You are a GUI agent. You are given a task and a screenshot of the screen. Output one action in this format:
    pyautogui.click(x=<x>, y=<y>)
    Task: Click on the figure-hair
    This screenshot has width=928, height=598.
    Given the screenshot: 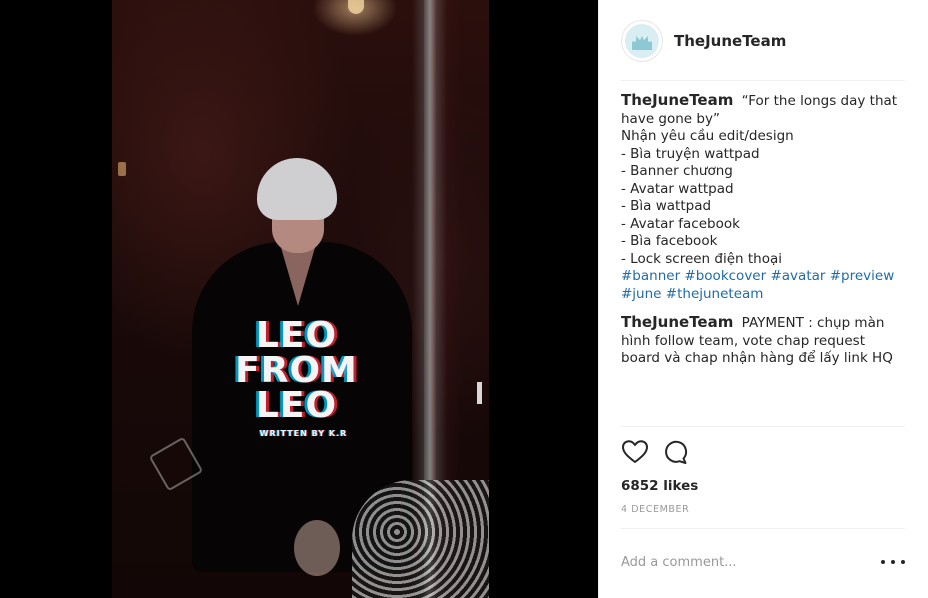 What is the action you would take?
    pyautogui.click(x=297, y=189)
    